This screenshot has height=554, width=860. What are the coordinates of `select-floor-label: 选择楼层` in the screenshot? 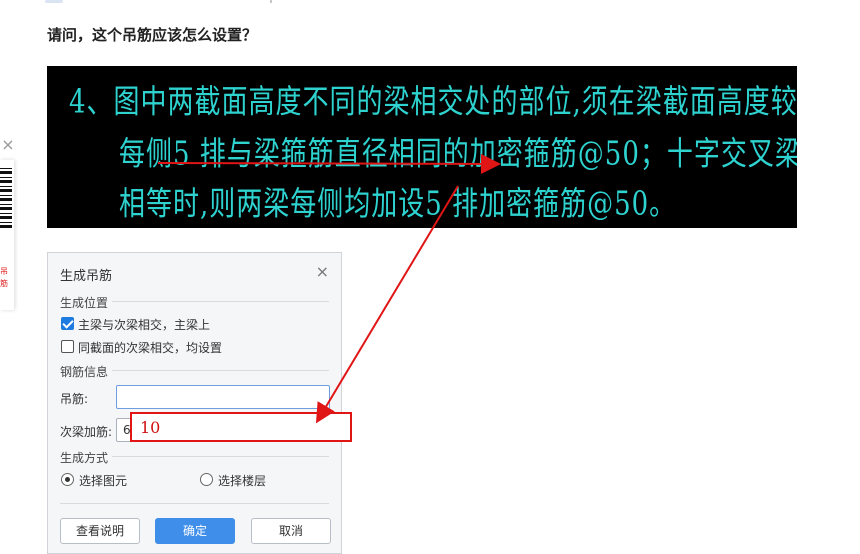 It's located at (242, 481).